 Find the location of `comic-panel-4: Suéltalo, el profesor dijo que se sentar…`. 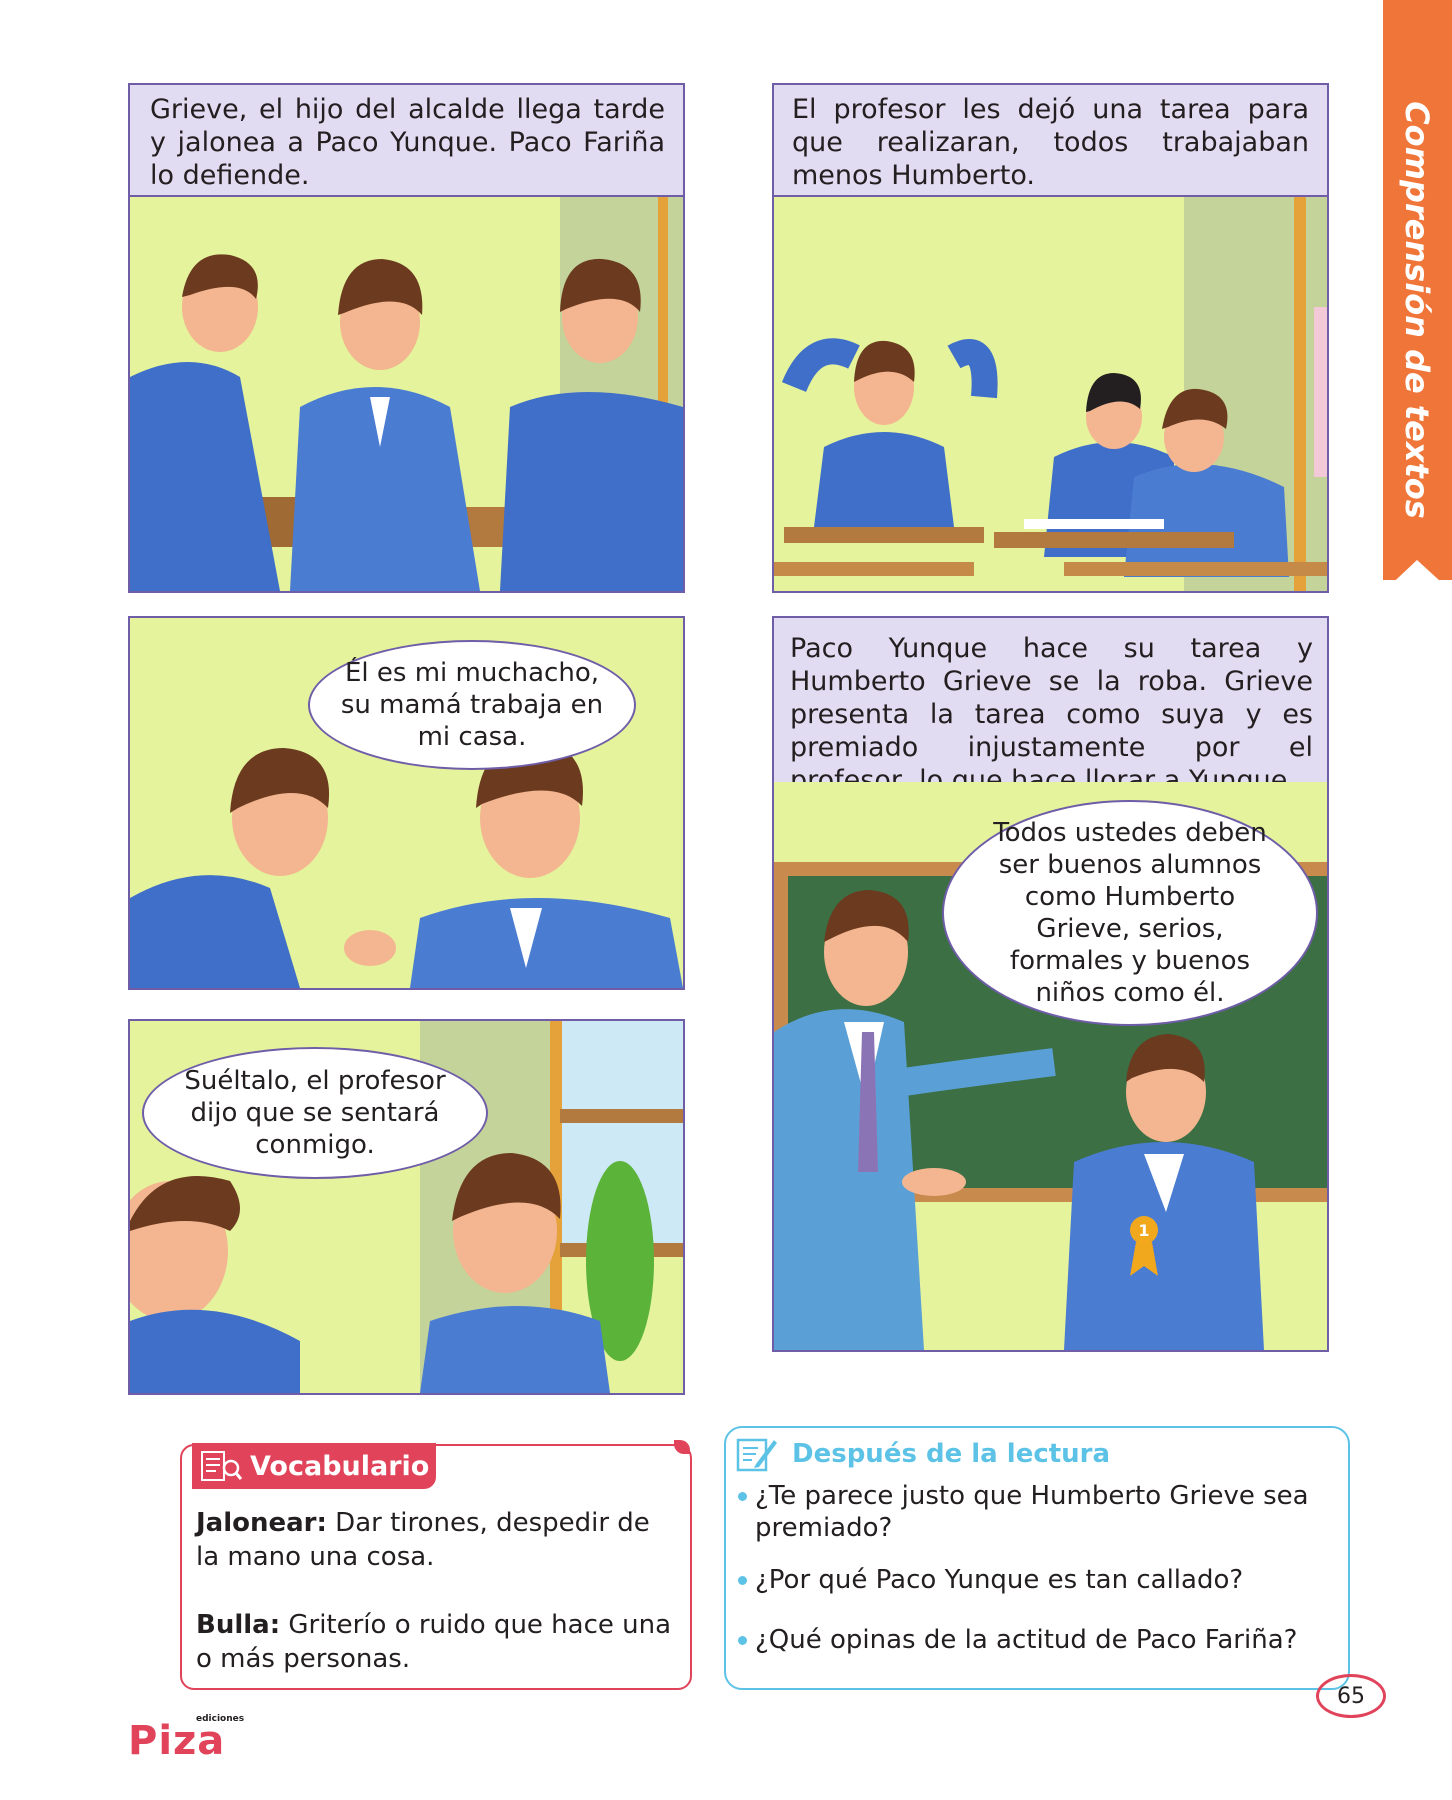

comic-panel-4: Suéltalo, el profesor dijo que se sentar… is located at coordinates (406, 1207).